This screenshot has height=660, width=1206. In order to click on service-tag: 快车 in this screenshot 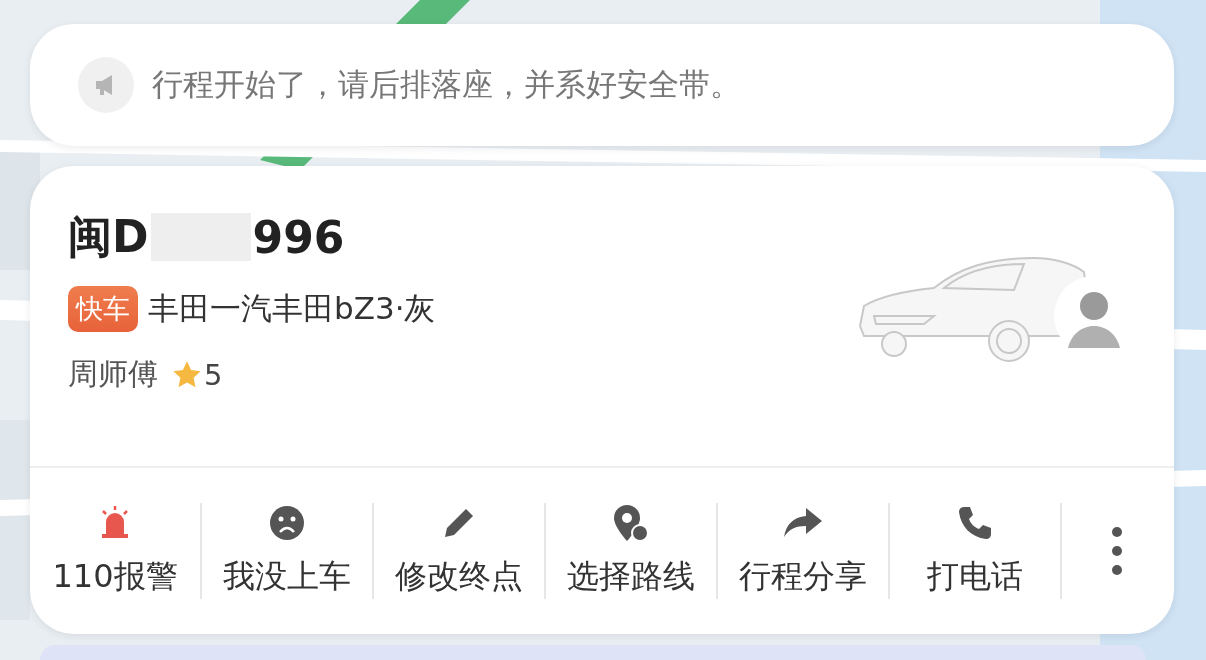, I will do `click(103, 309)`.